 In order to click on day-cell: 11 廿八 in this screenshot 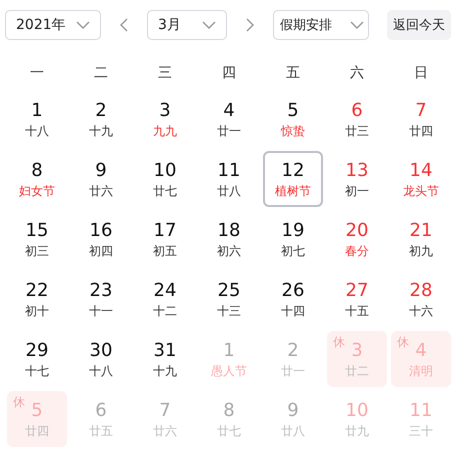, I will do `click(229, 179)`.